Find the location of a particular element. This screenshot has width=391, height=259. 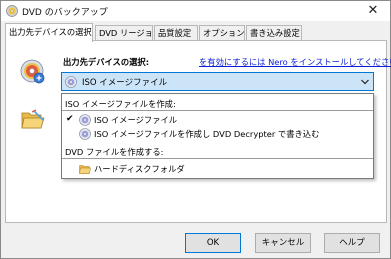

install-nero-link: を有効にするには Nero をインストールしてください is located at coordinates (295, 62).